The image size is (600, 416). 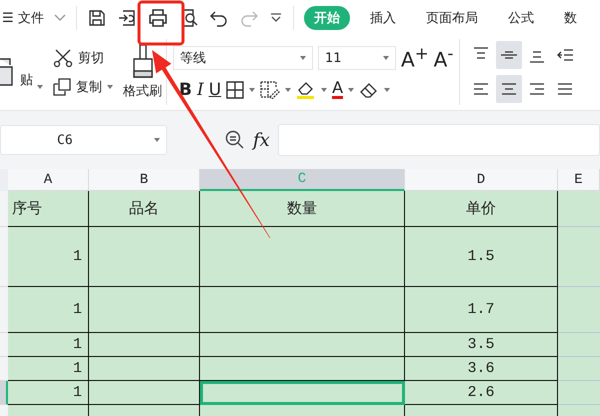 I want to click on font-name-field: 等线, so click(x=243, y=58).